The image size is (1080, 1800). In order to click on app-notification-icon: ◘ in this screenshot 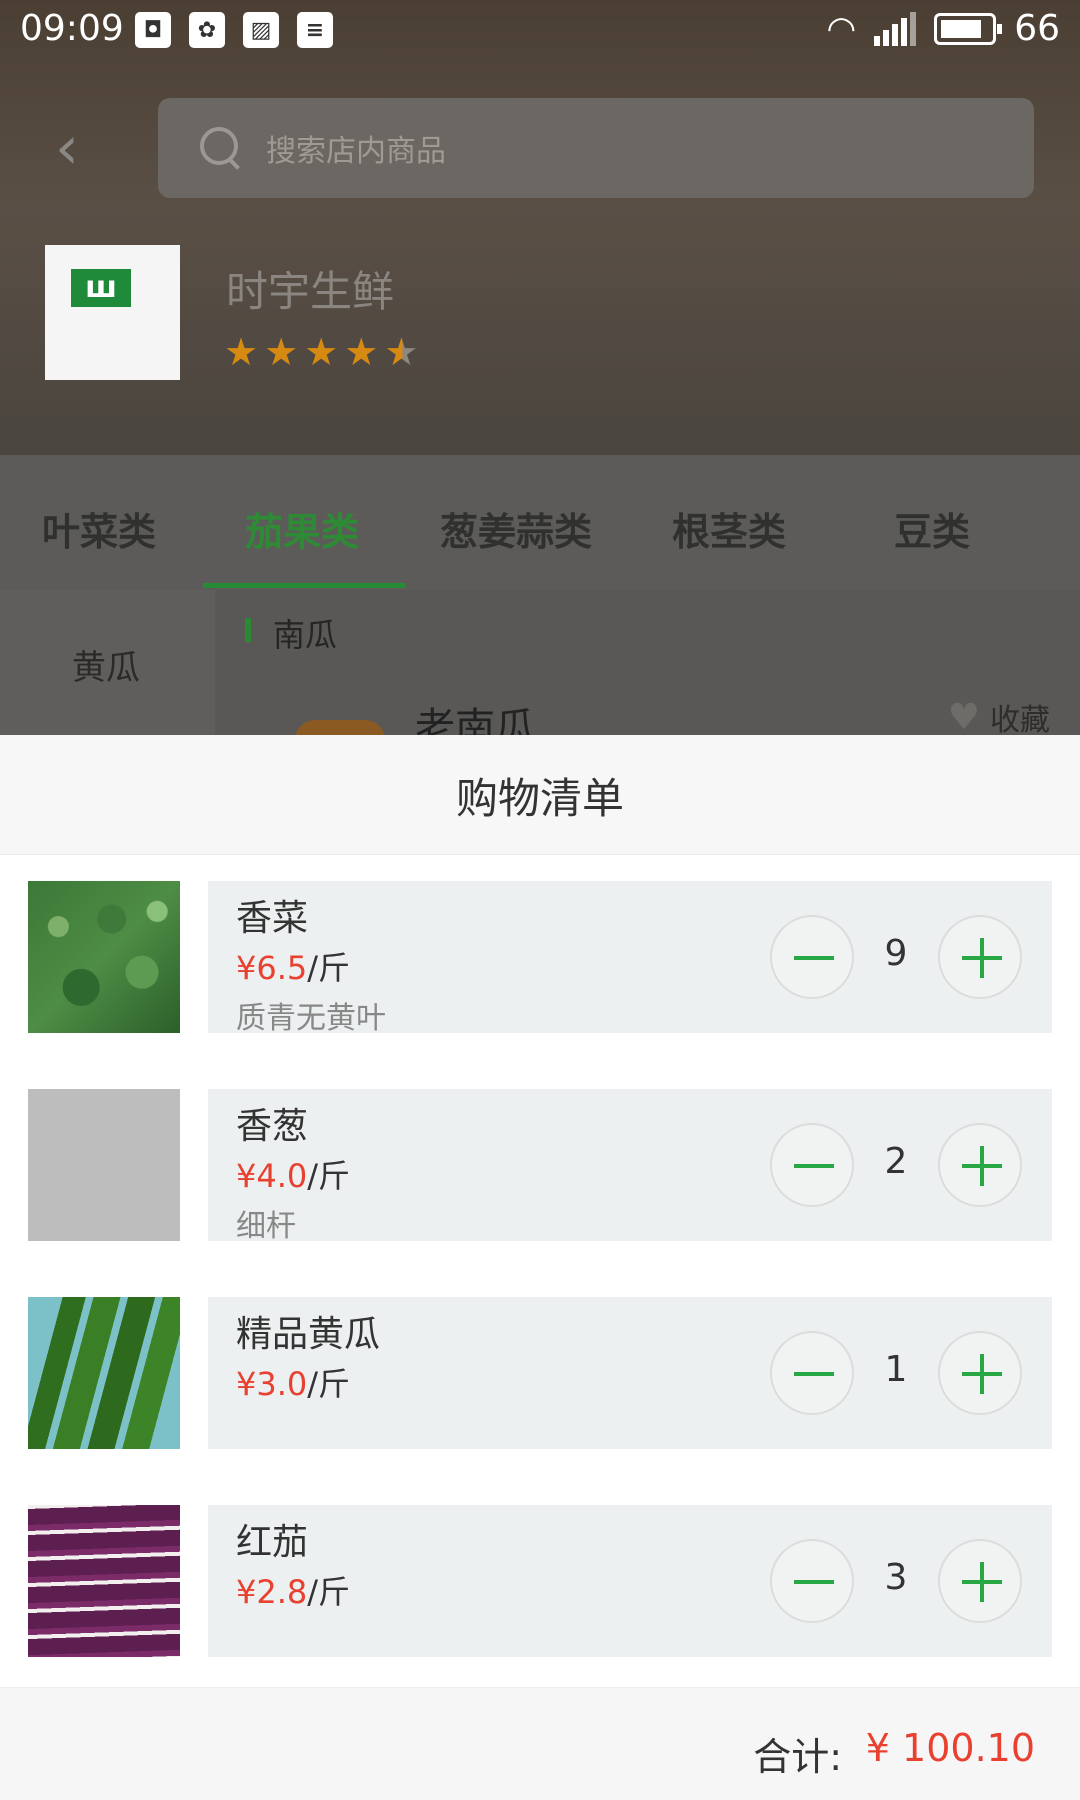, I will do `click(153, 30)`.